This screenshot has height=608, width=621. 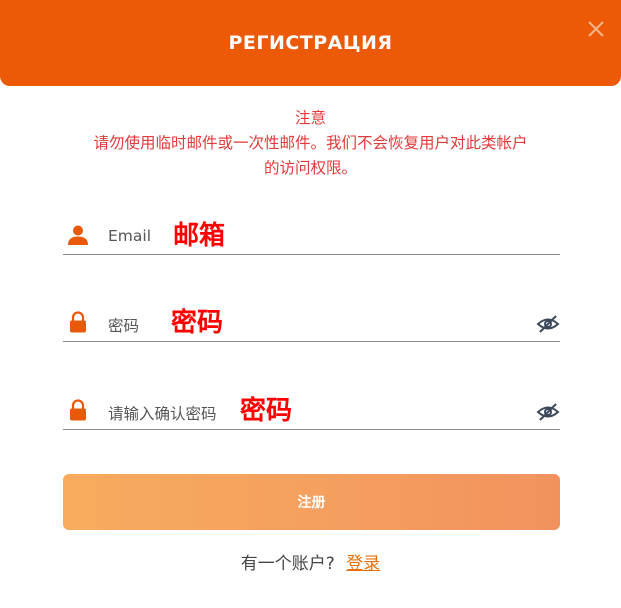 I want to click on register-button: 注册, so click(x=311, y=502).